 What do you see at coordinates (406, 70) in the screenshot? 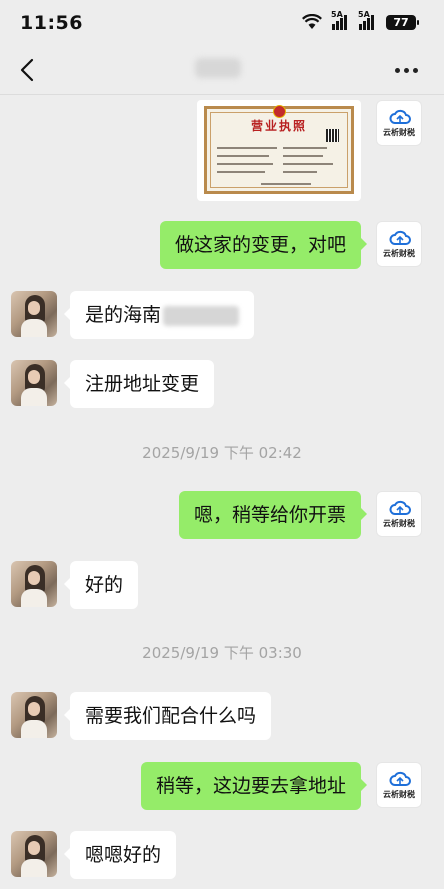
I see `more-options-icon` at bounding box center [406, 70].